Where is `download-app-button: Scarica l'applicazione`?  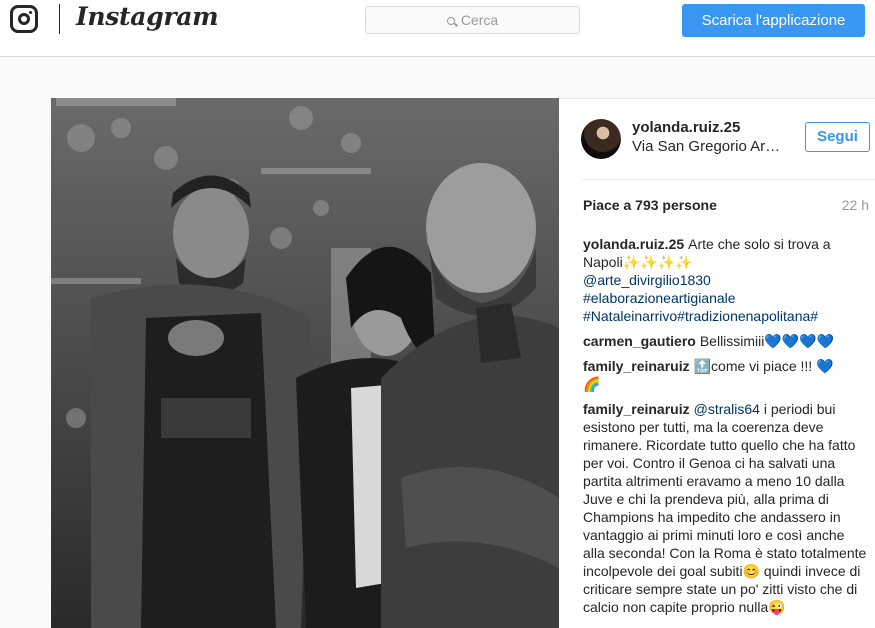
download-app-button: Scarica l'applicazione is located at coordinates (773, 20).